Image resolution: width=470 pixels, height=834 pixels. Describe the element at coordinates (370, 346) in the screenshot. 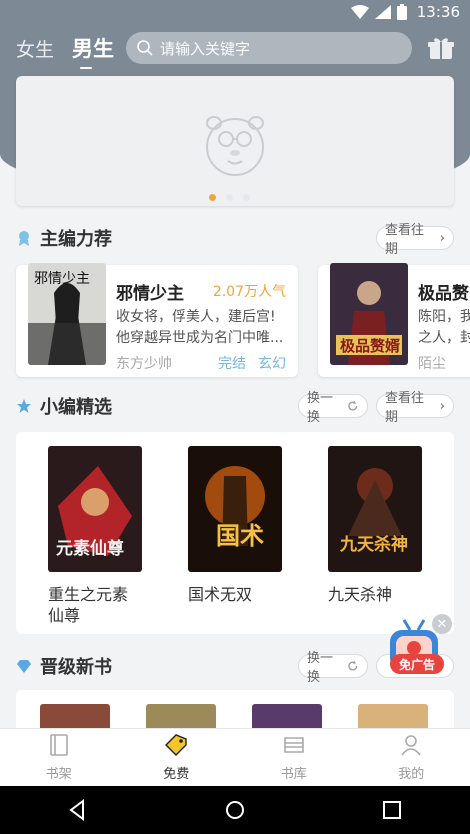

I see `svg-text: 极品赘婿` at that location.